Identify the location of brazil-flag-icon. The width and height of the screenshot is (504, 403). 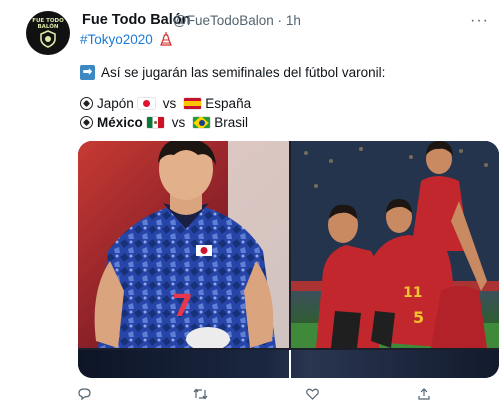
(202, 122).